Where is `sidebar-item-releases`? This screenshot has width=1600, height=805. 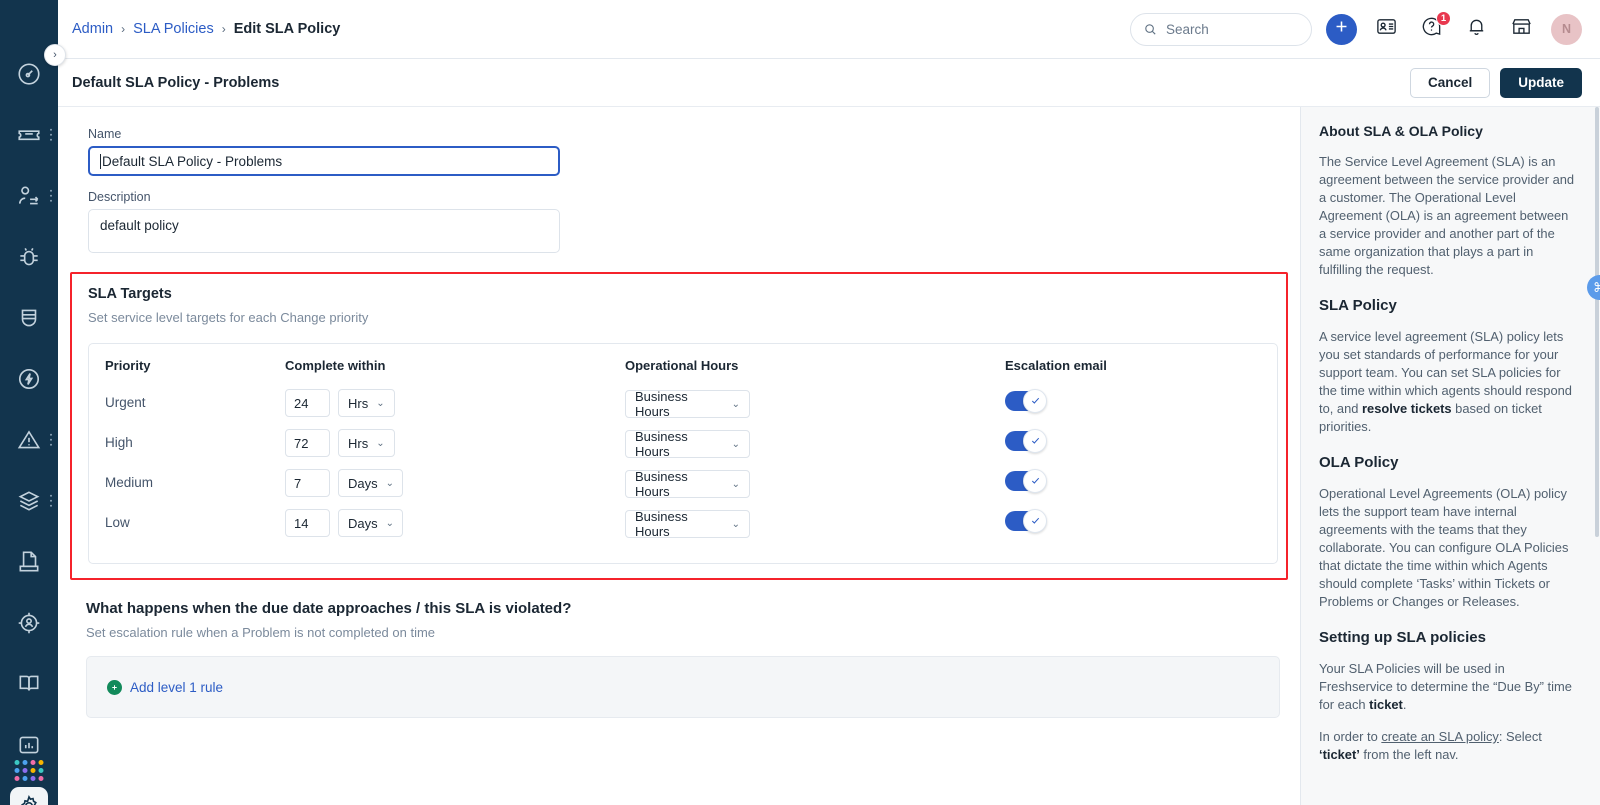 sidebar-item-releases is located at coordinates (29, 378).